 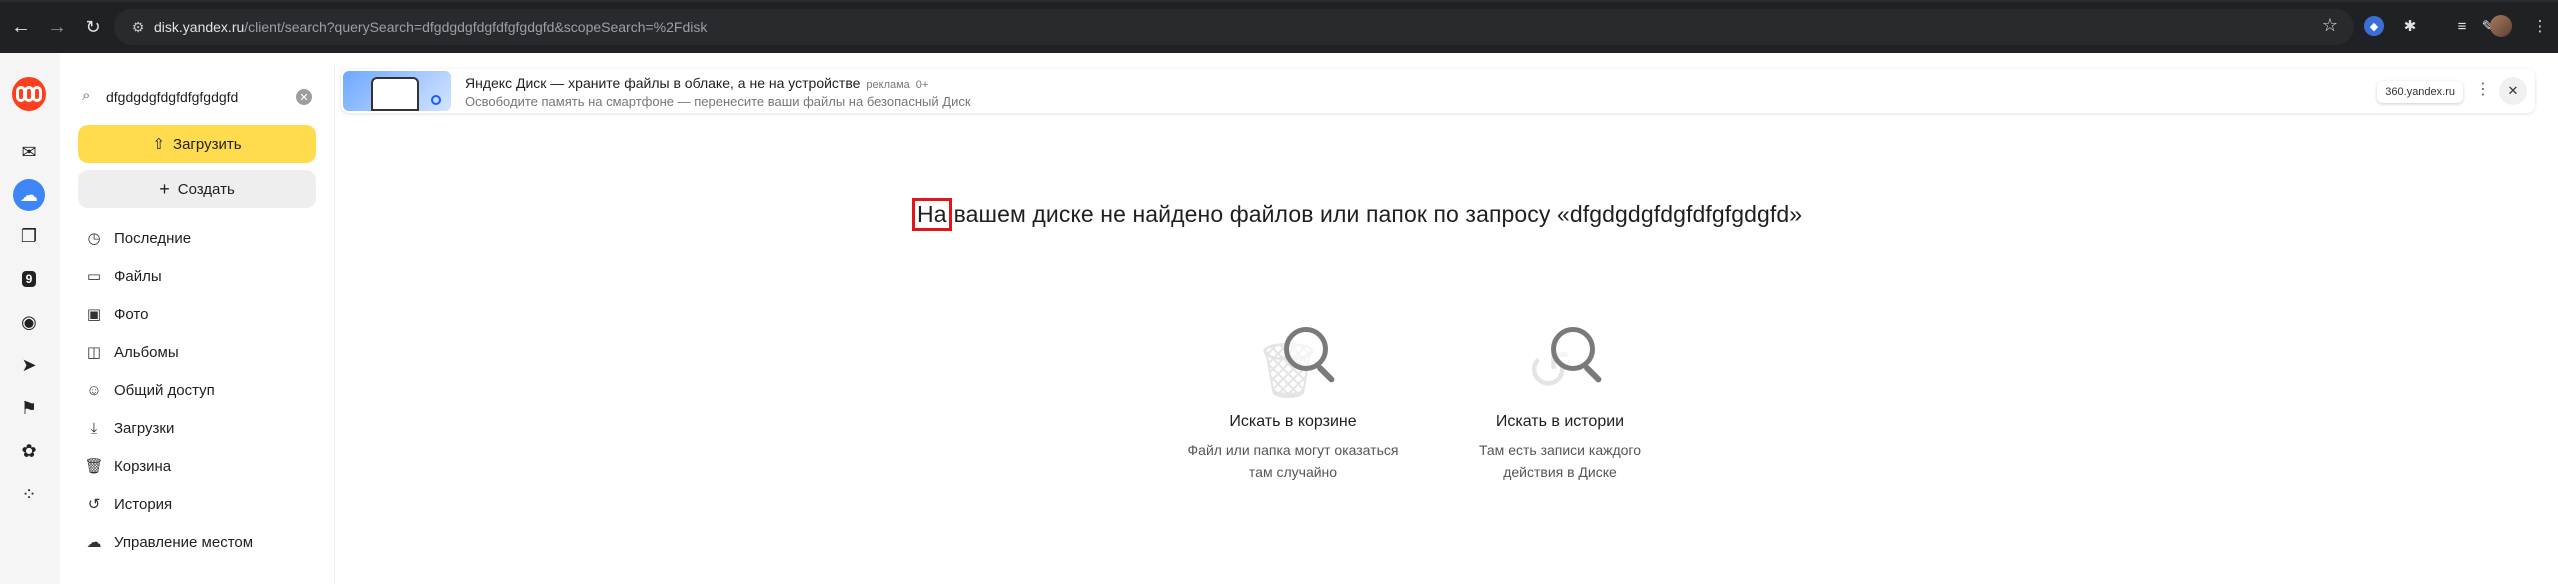 I want to click on calendar-icon: 9, so click(x=29, y=279).